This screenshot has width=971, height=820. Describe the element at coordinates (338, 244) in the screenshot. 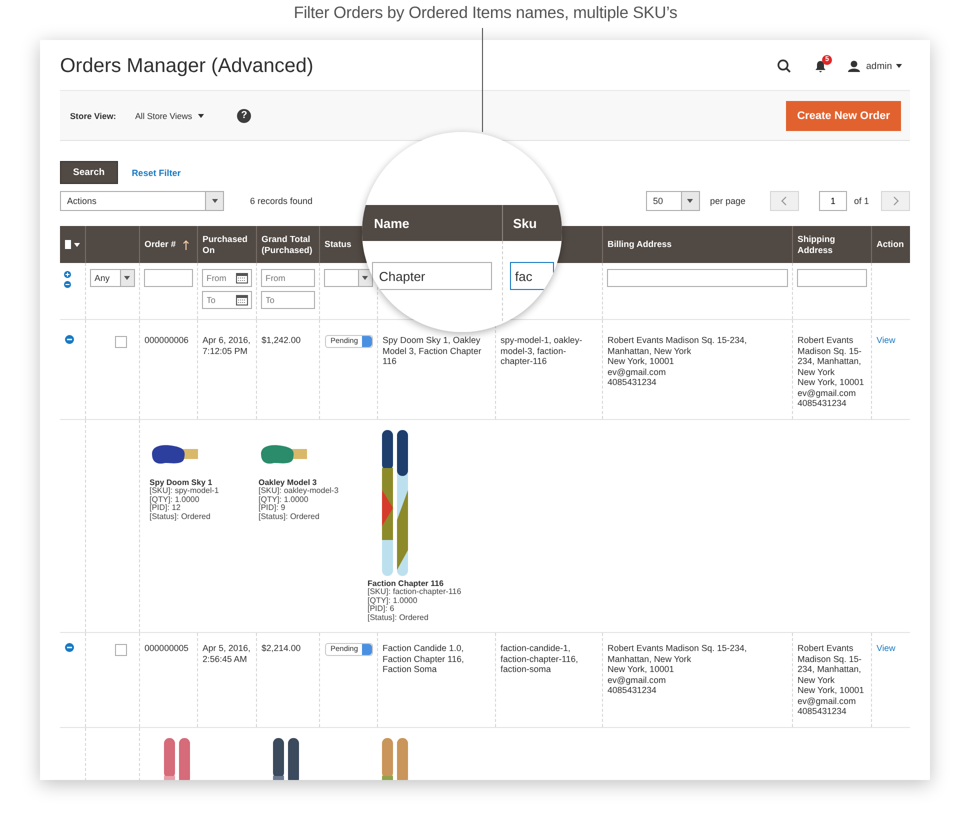

I see `column-header: Status` at that location.